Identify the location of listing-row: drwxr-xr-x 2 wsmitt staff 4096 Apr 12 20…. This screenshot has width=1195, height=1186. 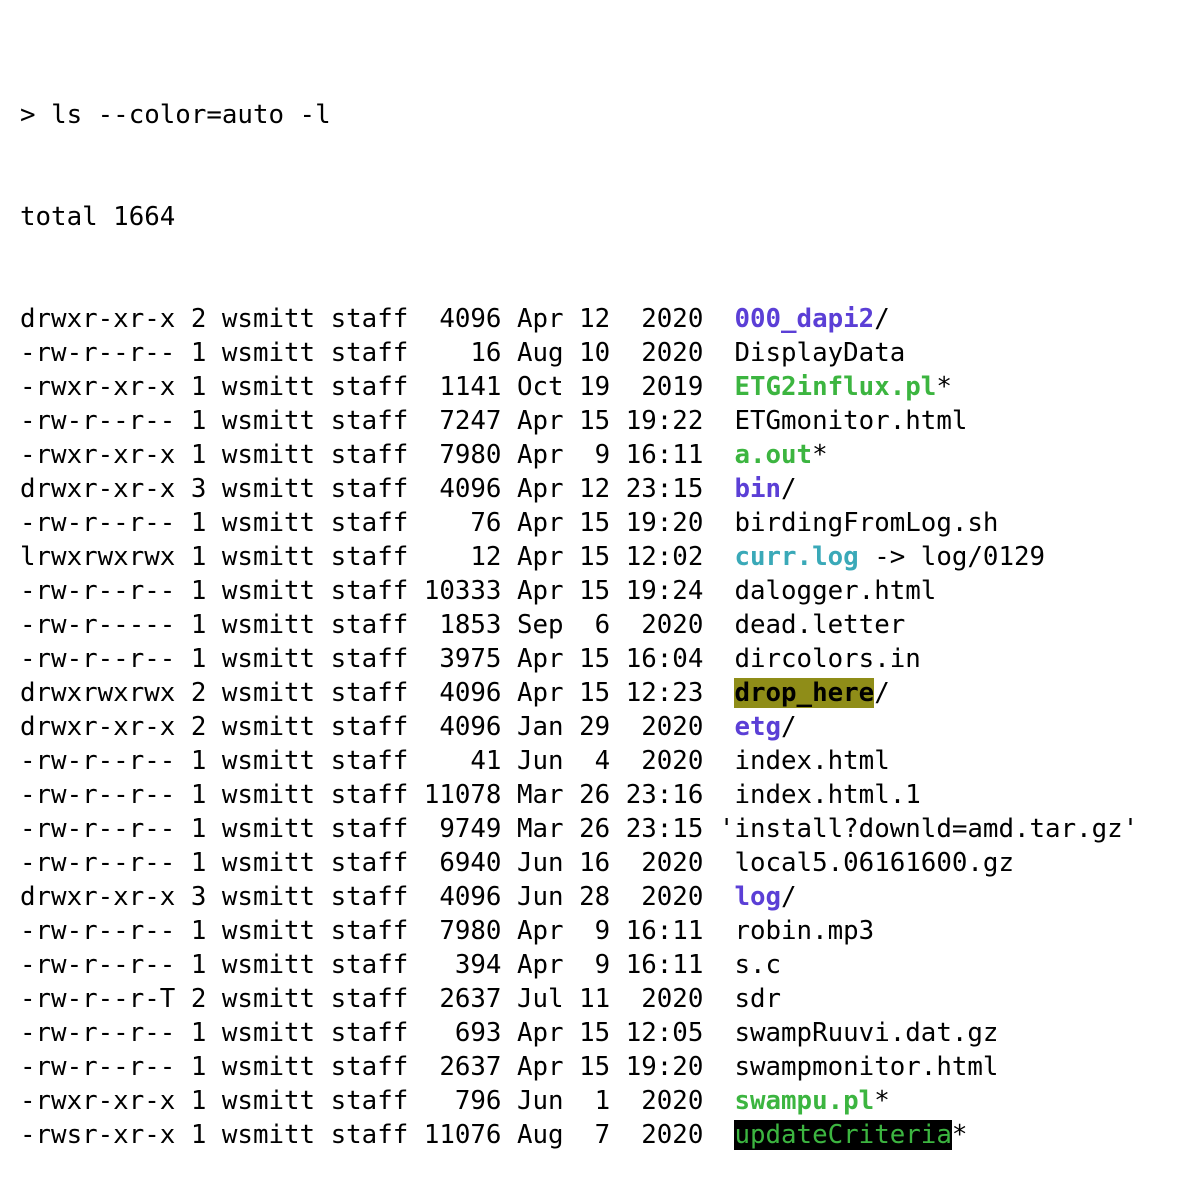
(602, 319).